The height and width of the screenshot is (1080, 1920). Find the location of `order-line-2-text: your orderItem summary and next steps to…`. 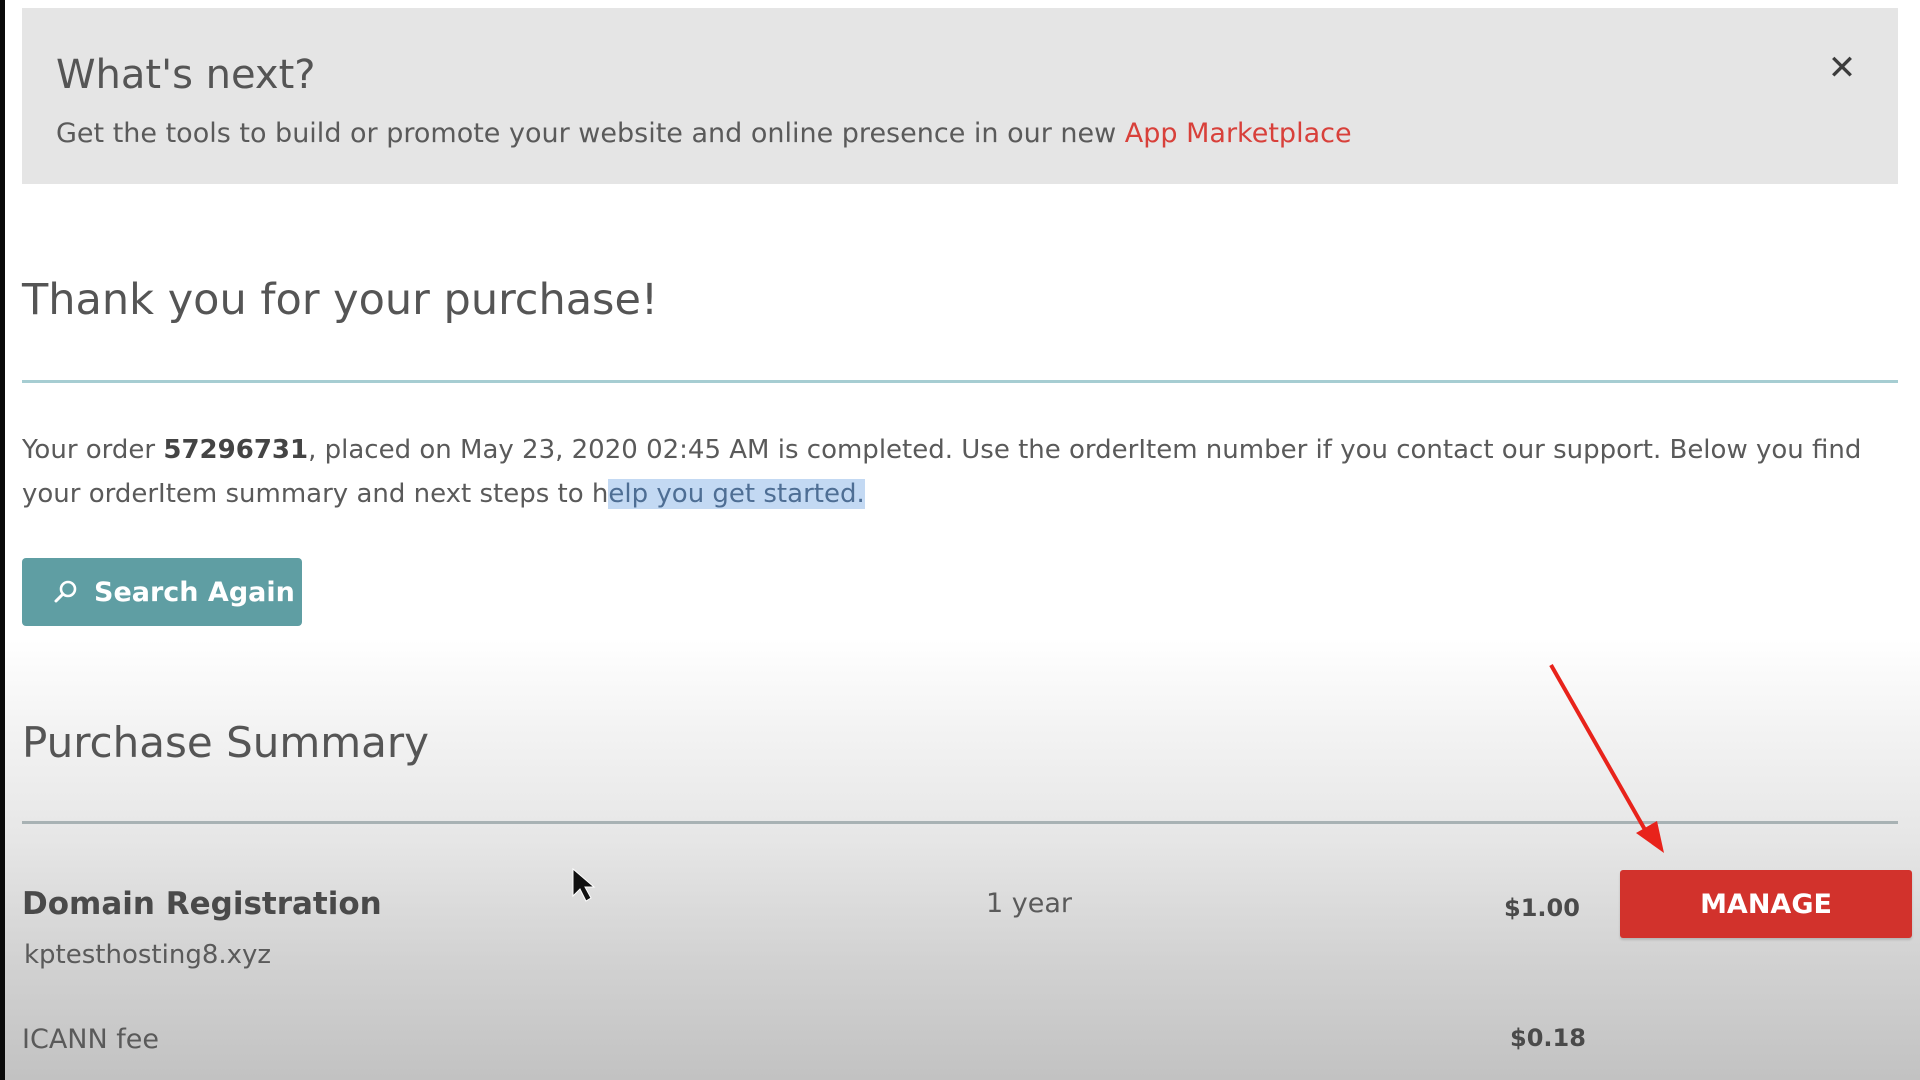

order-line-2-text: your orderItem summary and next steps to… is located at coordinates (315, 494).